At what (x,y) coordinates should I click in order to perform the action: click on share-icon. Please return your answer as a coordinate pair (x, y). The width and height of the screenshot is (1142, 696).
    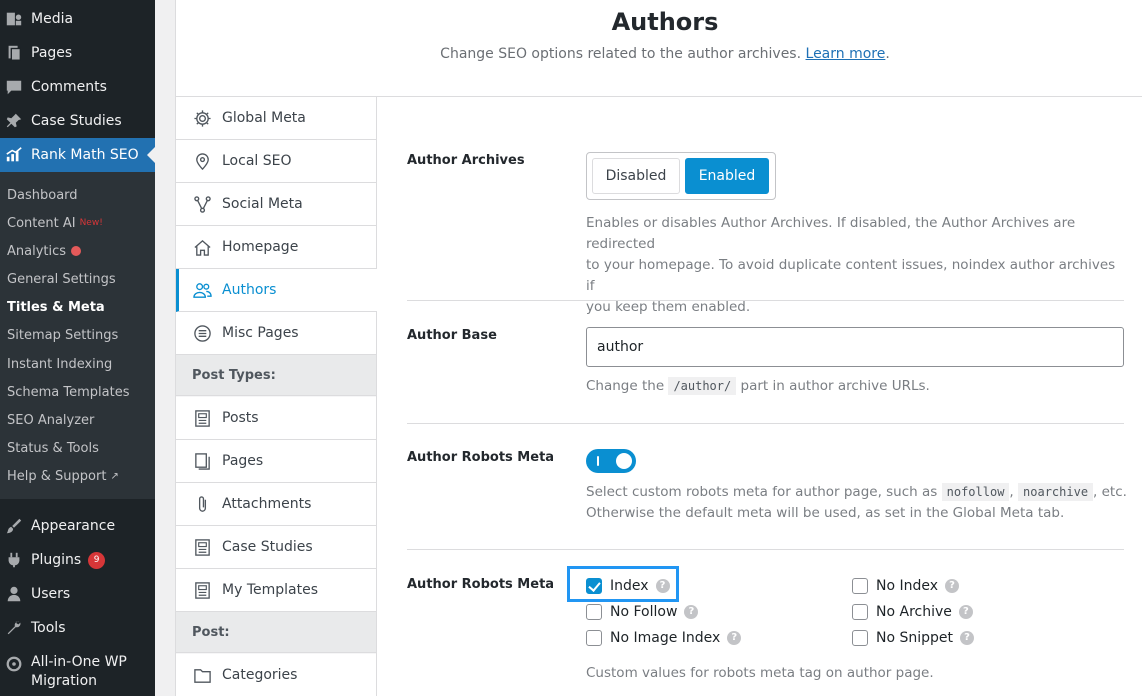
    Looking at the image, I should click on (202, 204).